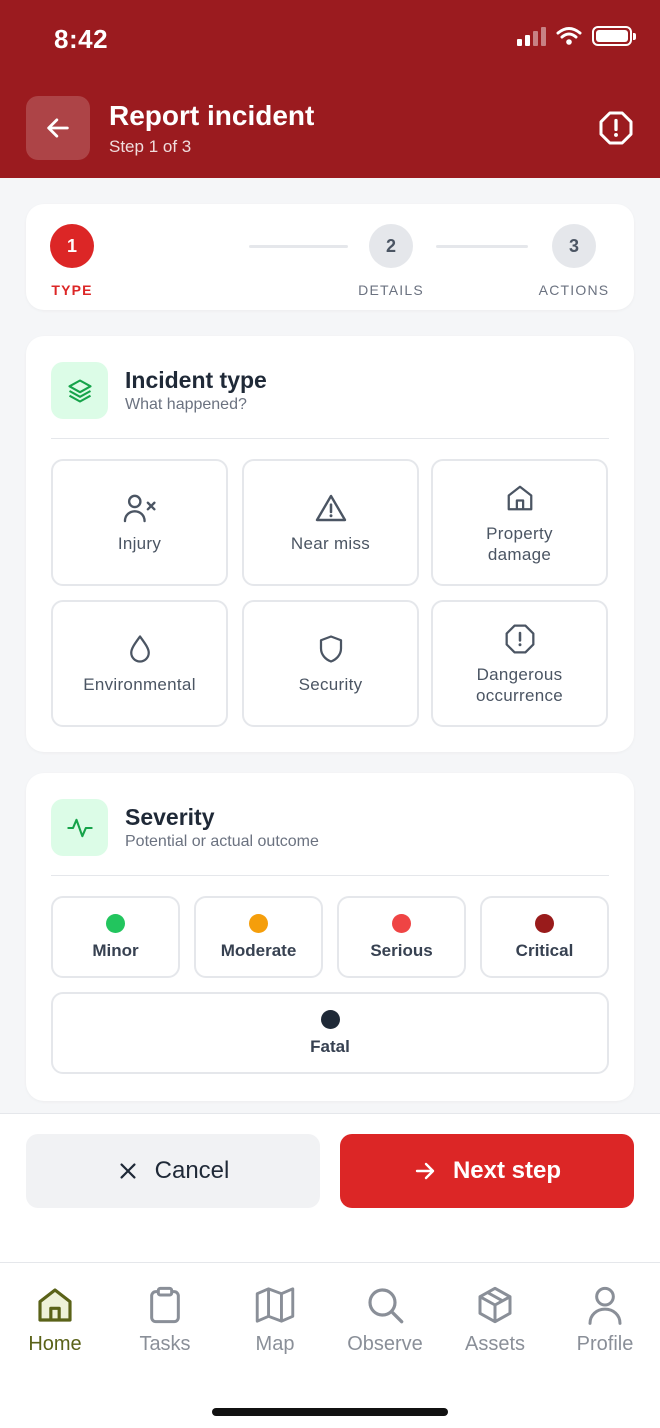  I want to click on tab-label: Map, so click(275, 1344).